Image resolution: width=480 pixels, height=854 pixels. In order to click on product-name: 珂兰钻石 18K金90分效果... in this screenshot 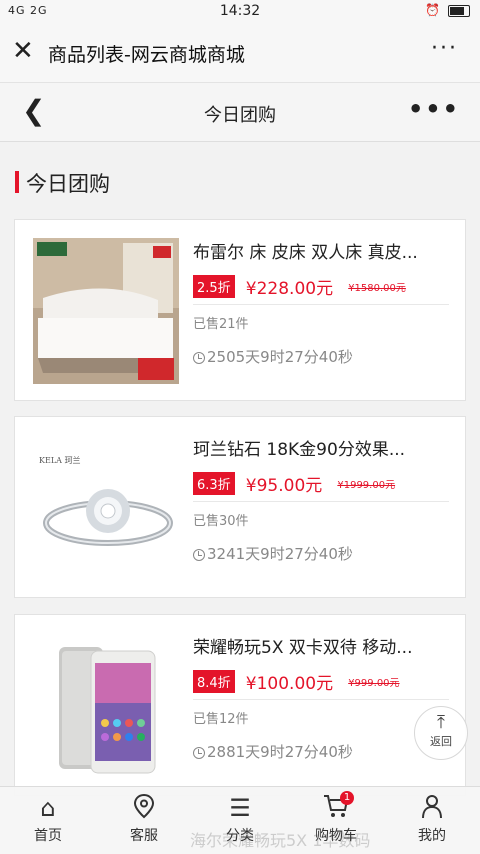, I will do `click(321, 448)`.